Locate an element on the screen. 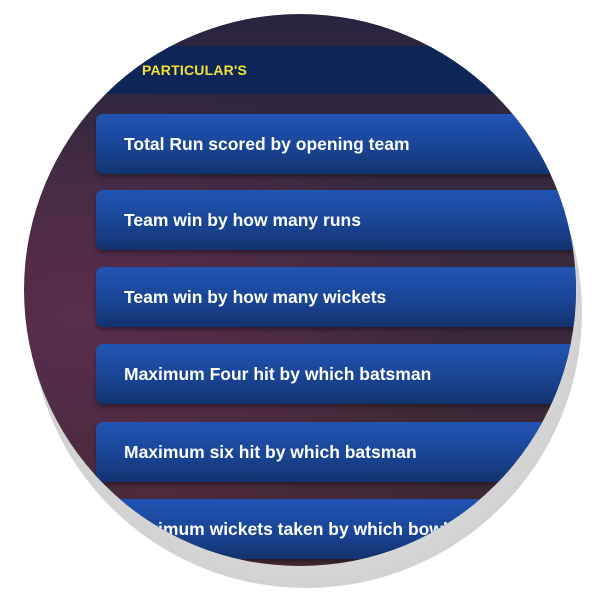 Image resolution: width=600 pixels, height=600 pixels. list-item-label: Maximum six hit by which batsman is located at coordinates (270, 452).